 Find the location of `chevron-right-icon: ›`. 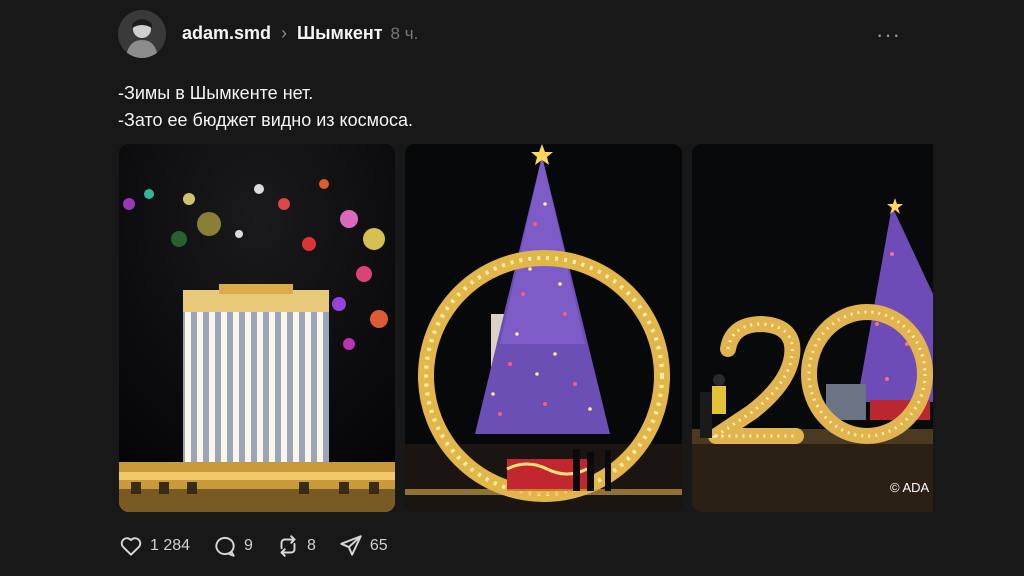

chevron-right-icon: › is located at coordinates (284, 33).